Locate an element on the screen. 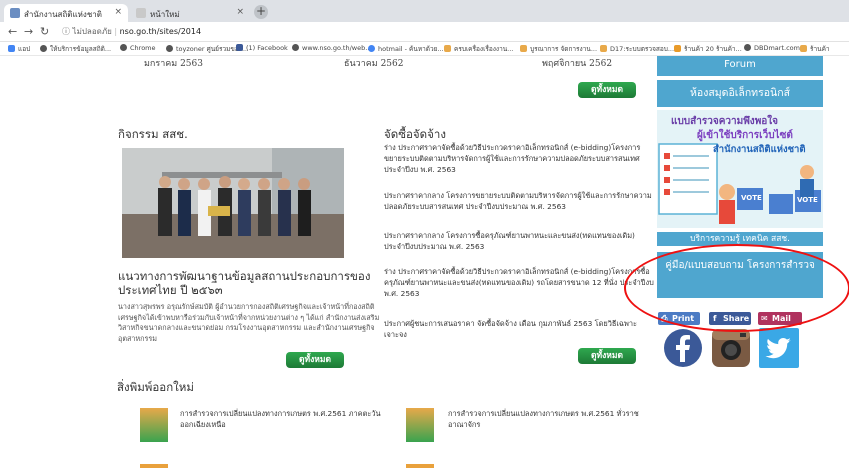 This screenshot has height=468, width=849. activity-photo is located at coordinates (233, 203).